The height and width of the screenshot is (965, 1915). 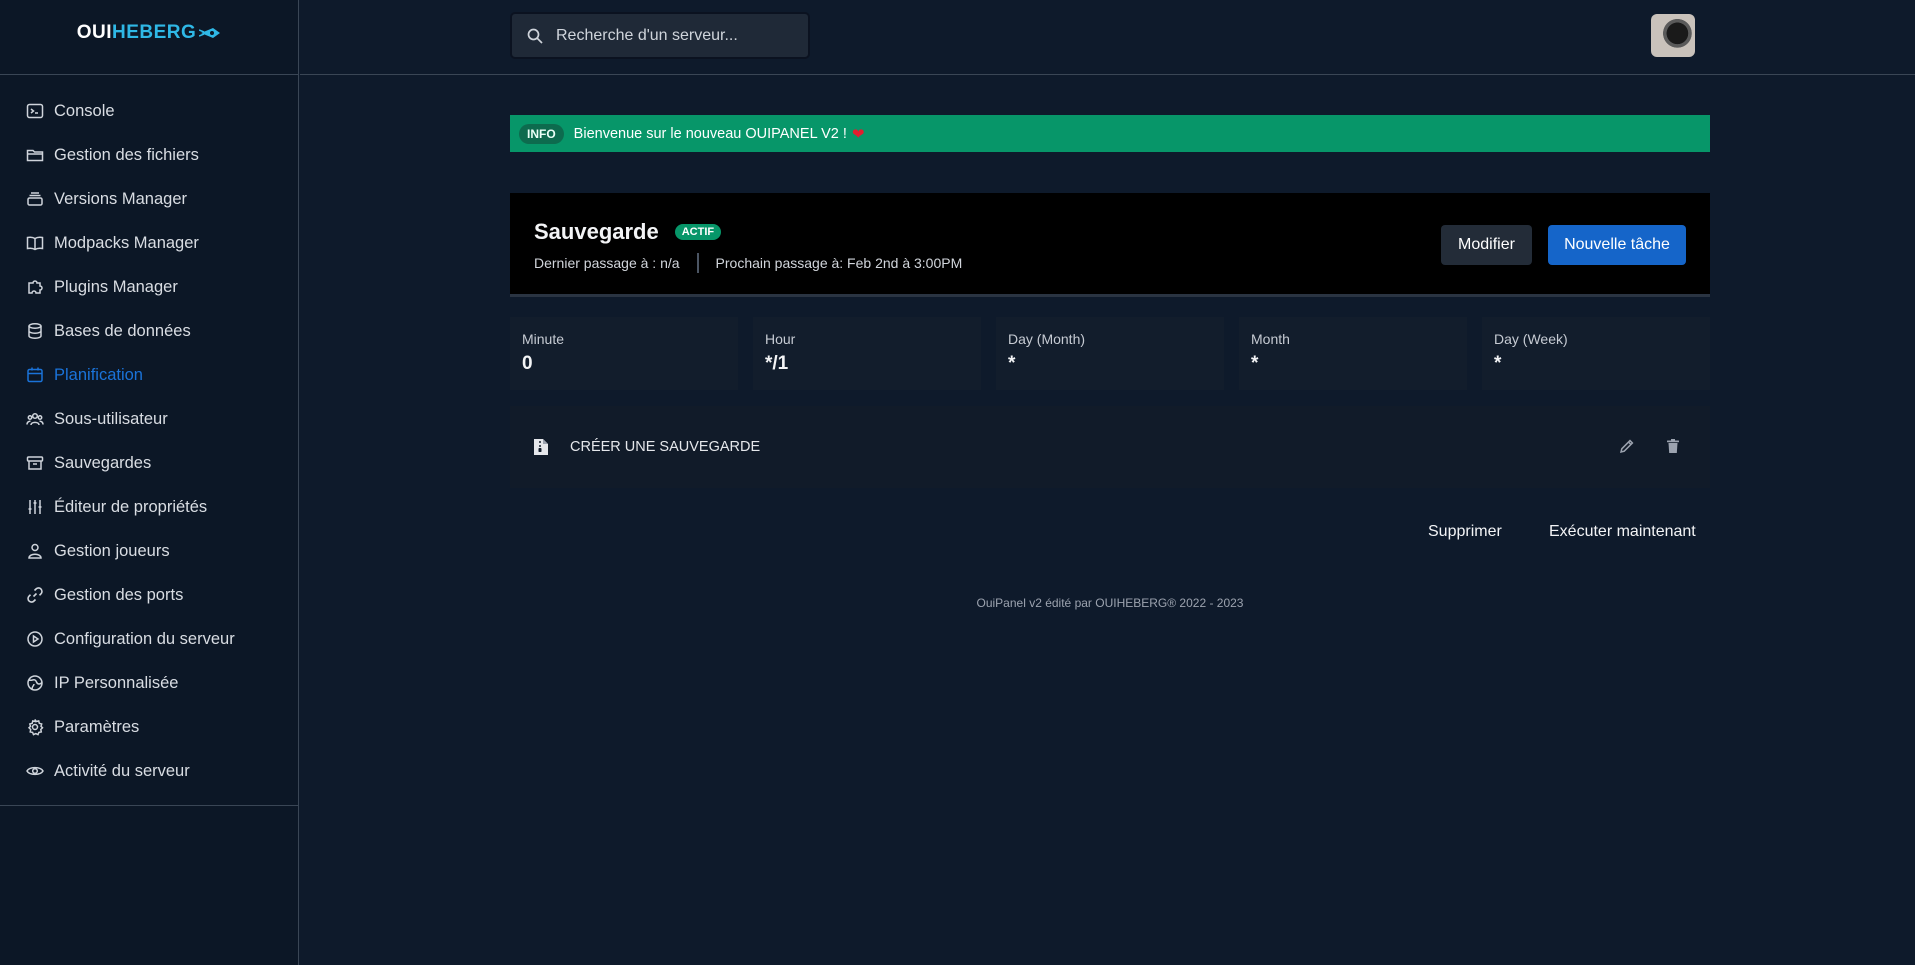 I want to click on sidebar-item-label: Plugins Manager, so click(x=116, y=286).